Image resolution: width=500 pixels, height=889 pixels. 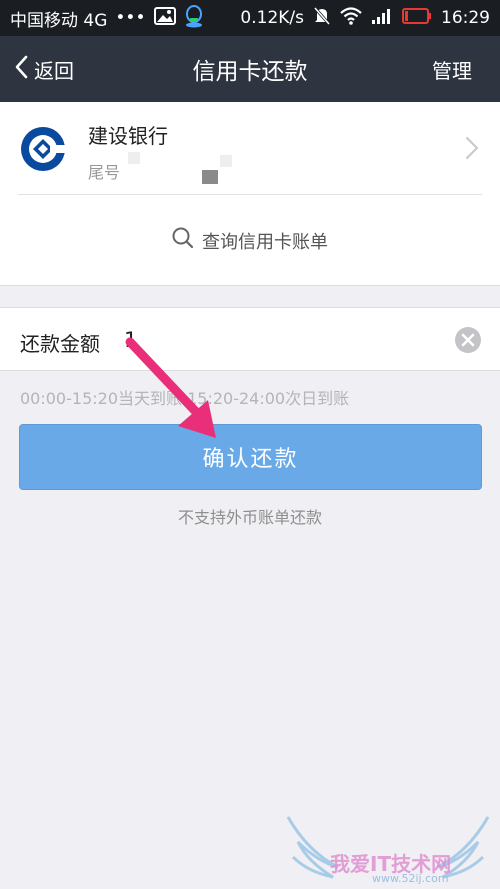 What do you see at coordinates (382, 18) in the screenshot?
I see `signal-icon` at bounding box center [382, 18].